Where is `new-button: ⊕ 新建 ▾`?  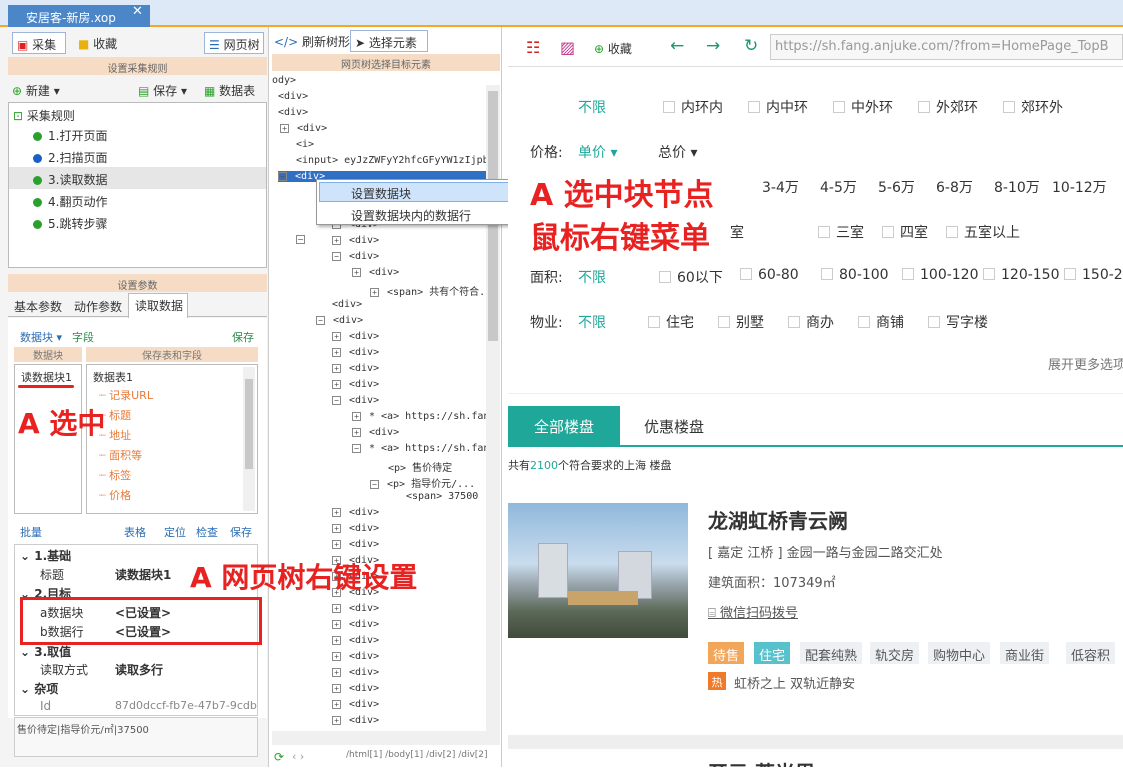 new-button: ⊕ 新建 ▾ is located at coordinates (36, 90).